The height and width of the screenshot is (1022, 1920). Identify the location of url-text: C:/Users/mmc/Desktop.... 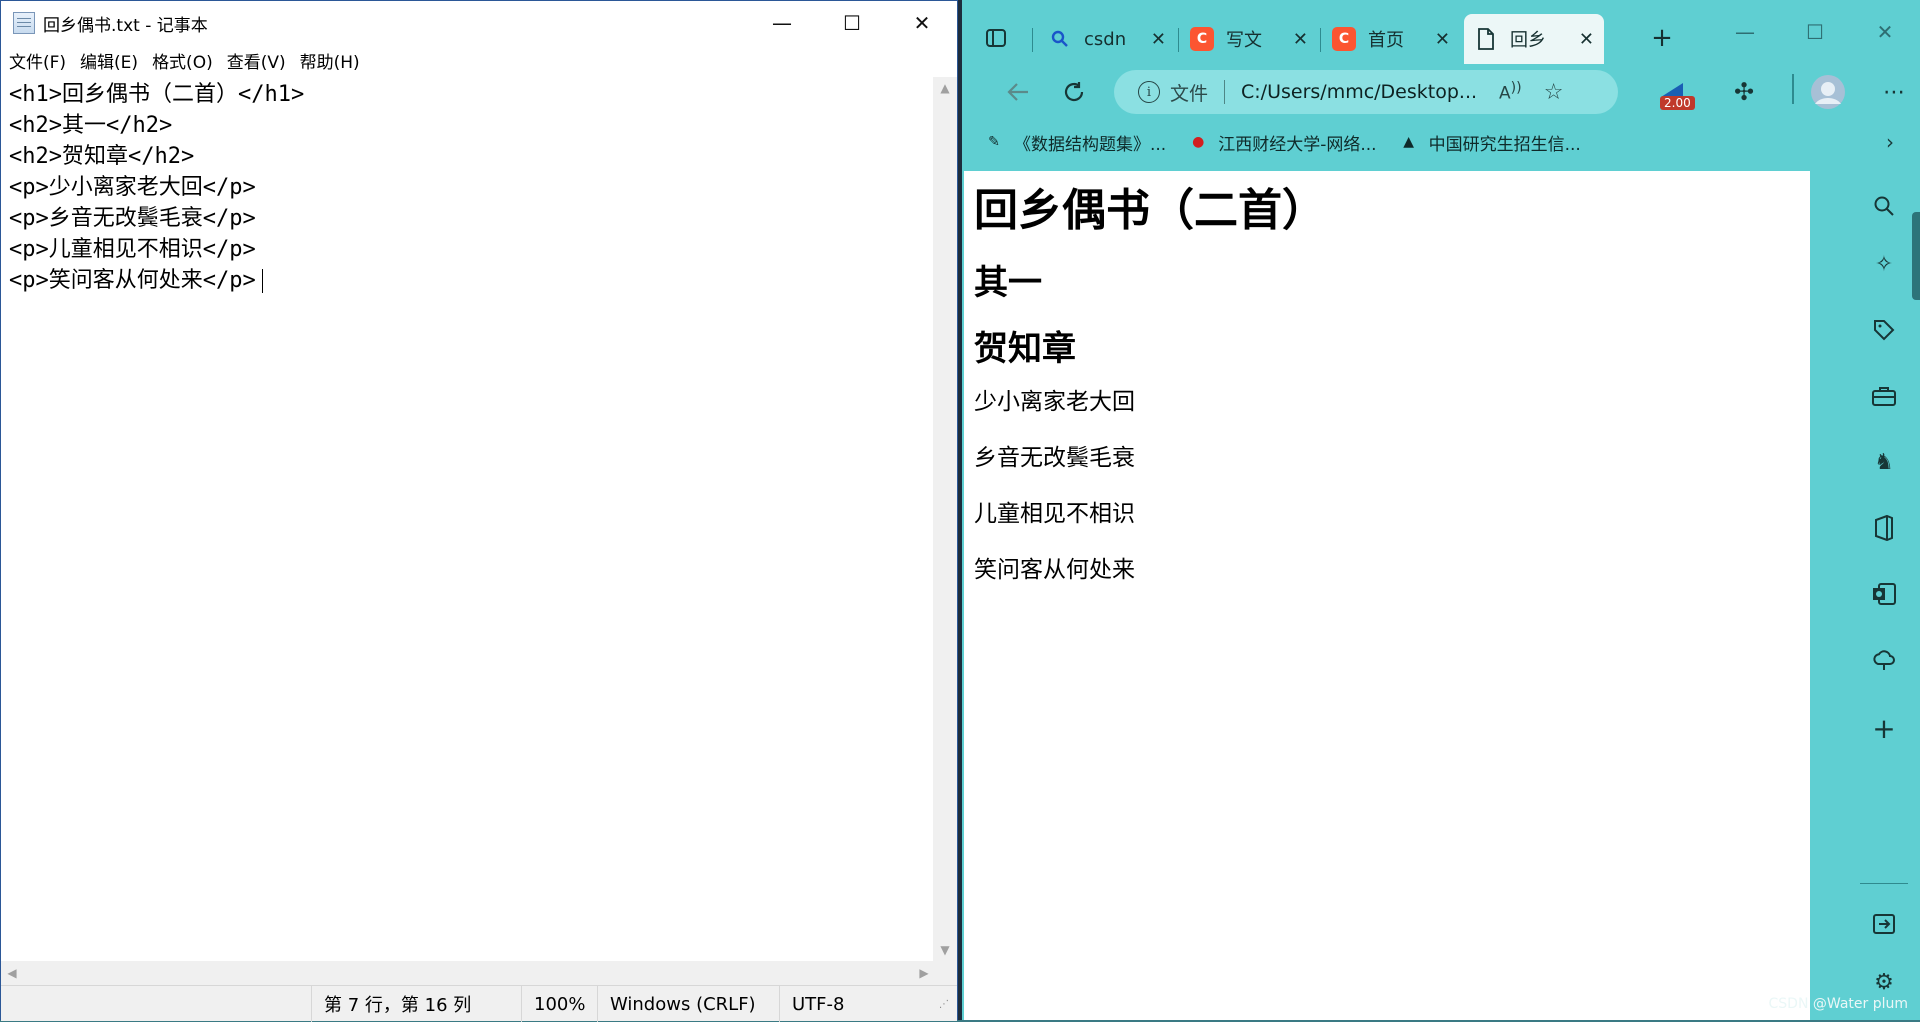
(1361, 92).